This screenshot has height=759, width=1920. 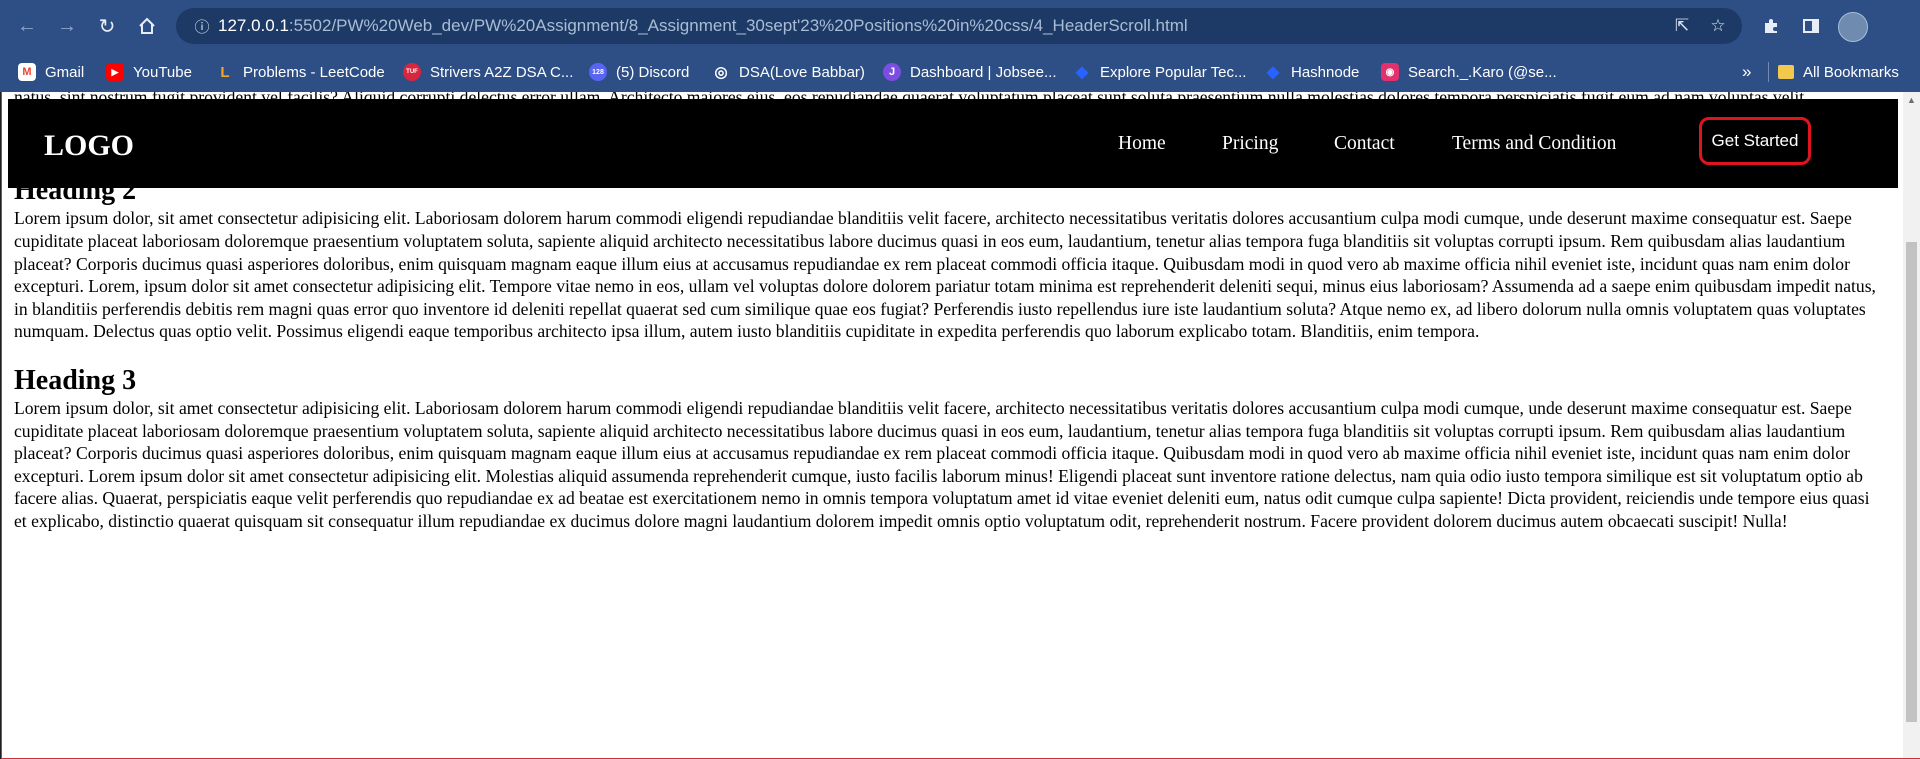 I want to click on bookmark-love-babbar: ◎ DSA(Love Babbar), so click(x=788, y=72).